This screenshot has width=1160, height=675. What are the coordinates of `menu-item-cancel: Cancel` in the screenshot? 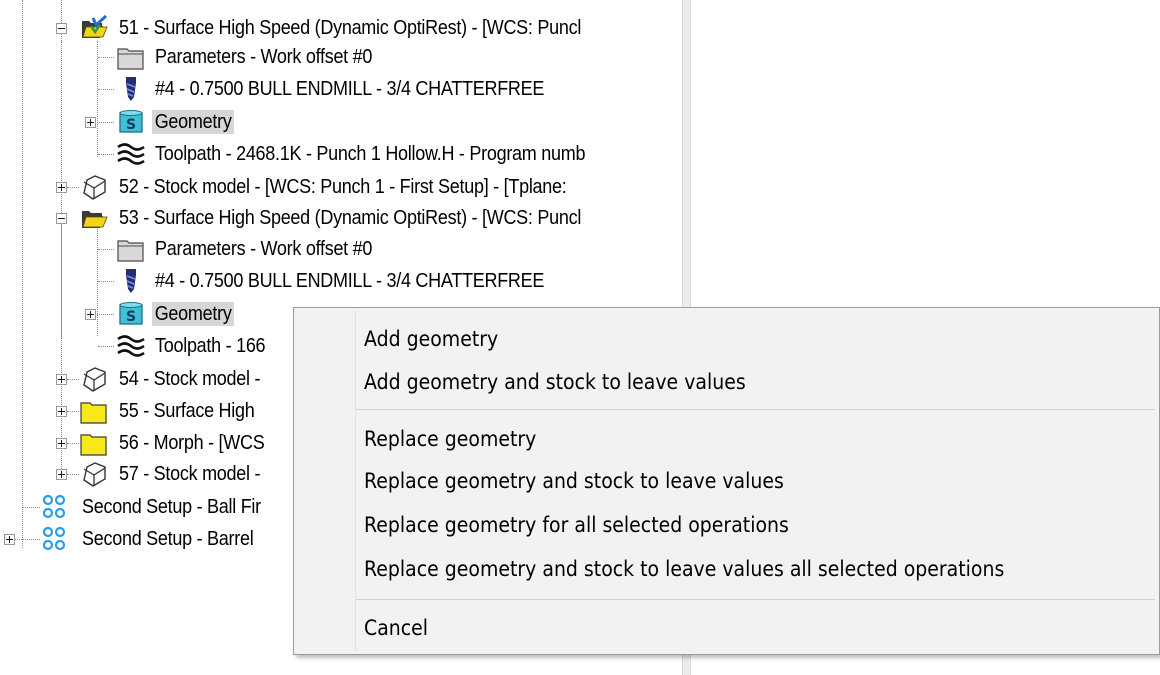 It's located at (726, 628).